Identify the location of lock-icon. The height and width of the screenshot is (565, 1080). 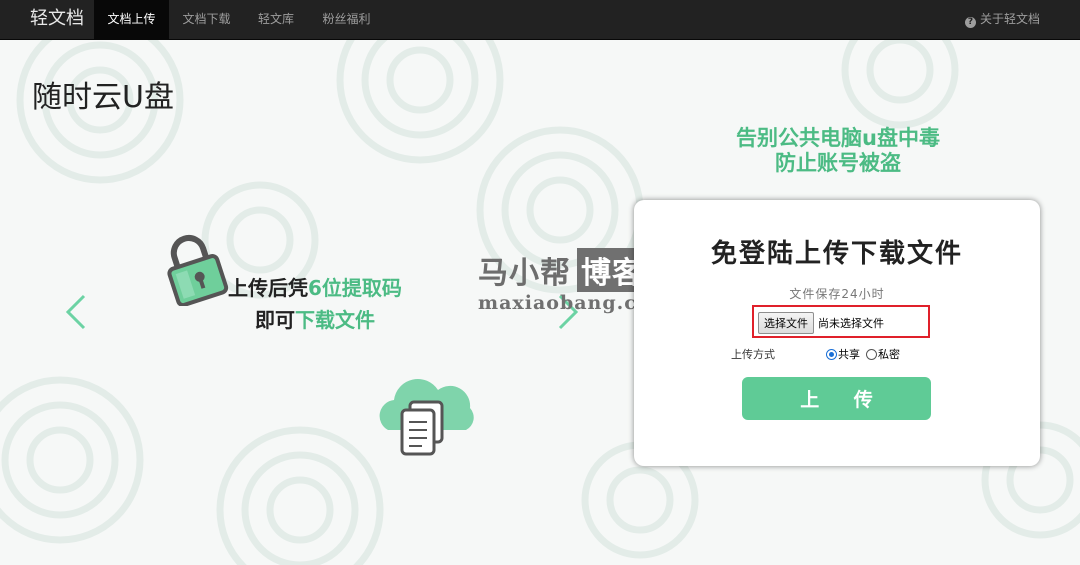
(198, 270).